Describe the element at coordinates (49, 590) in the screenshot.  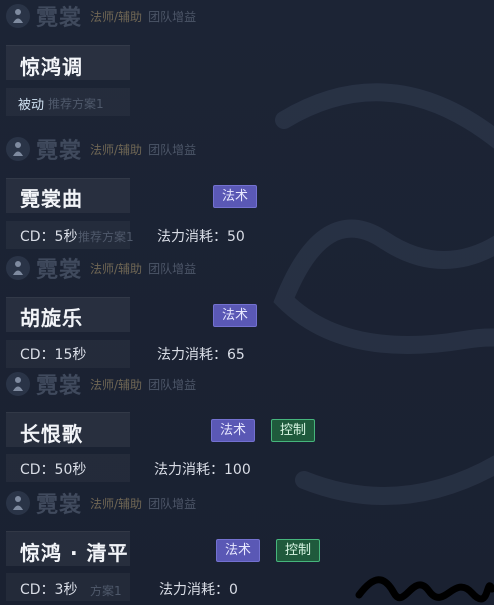
I see `cooldown-text: CD：3秒` at that location.